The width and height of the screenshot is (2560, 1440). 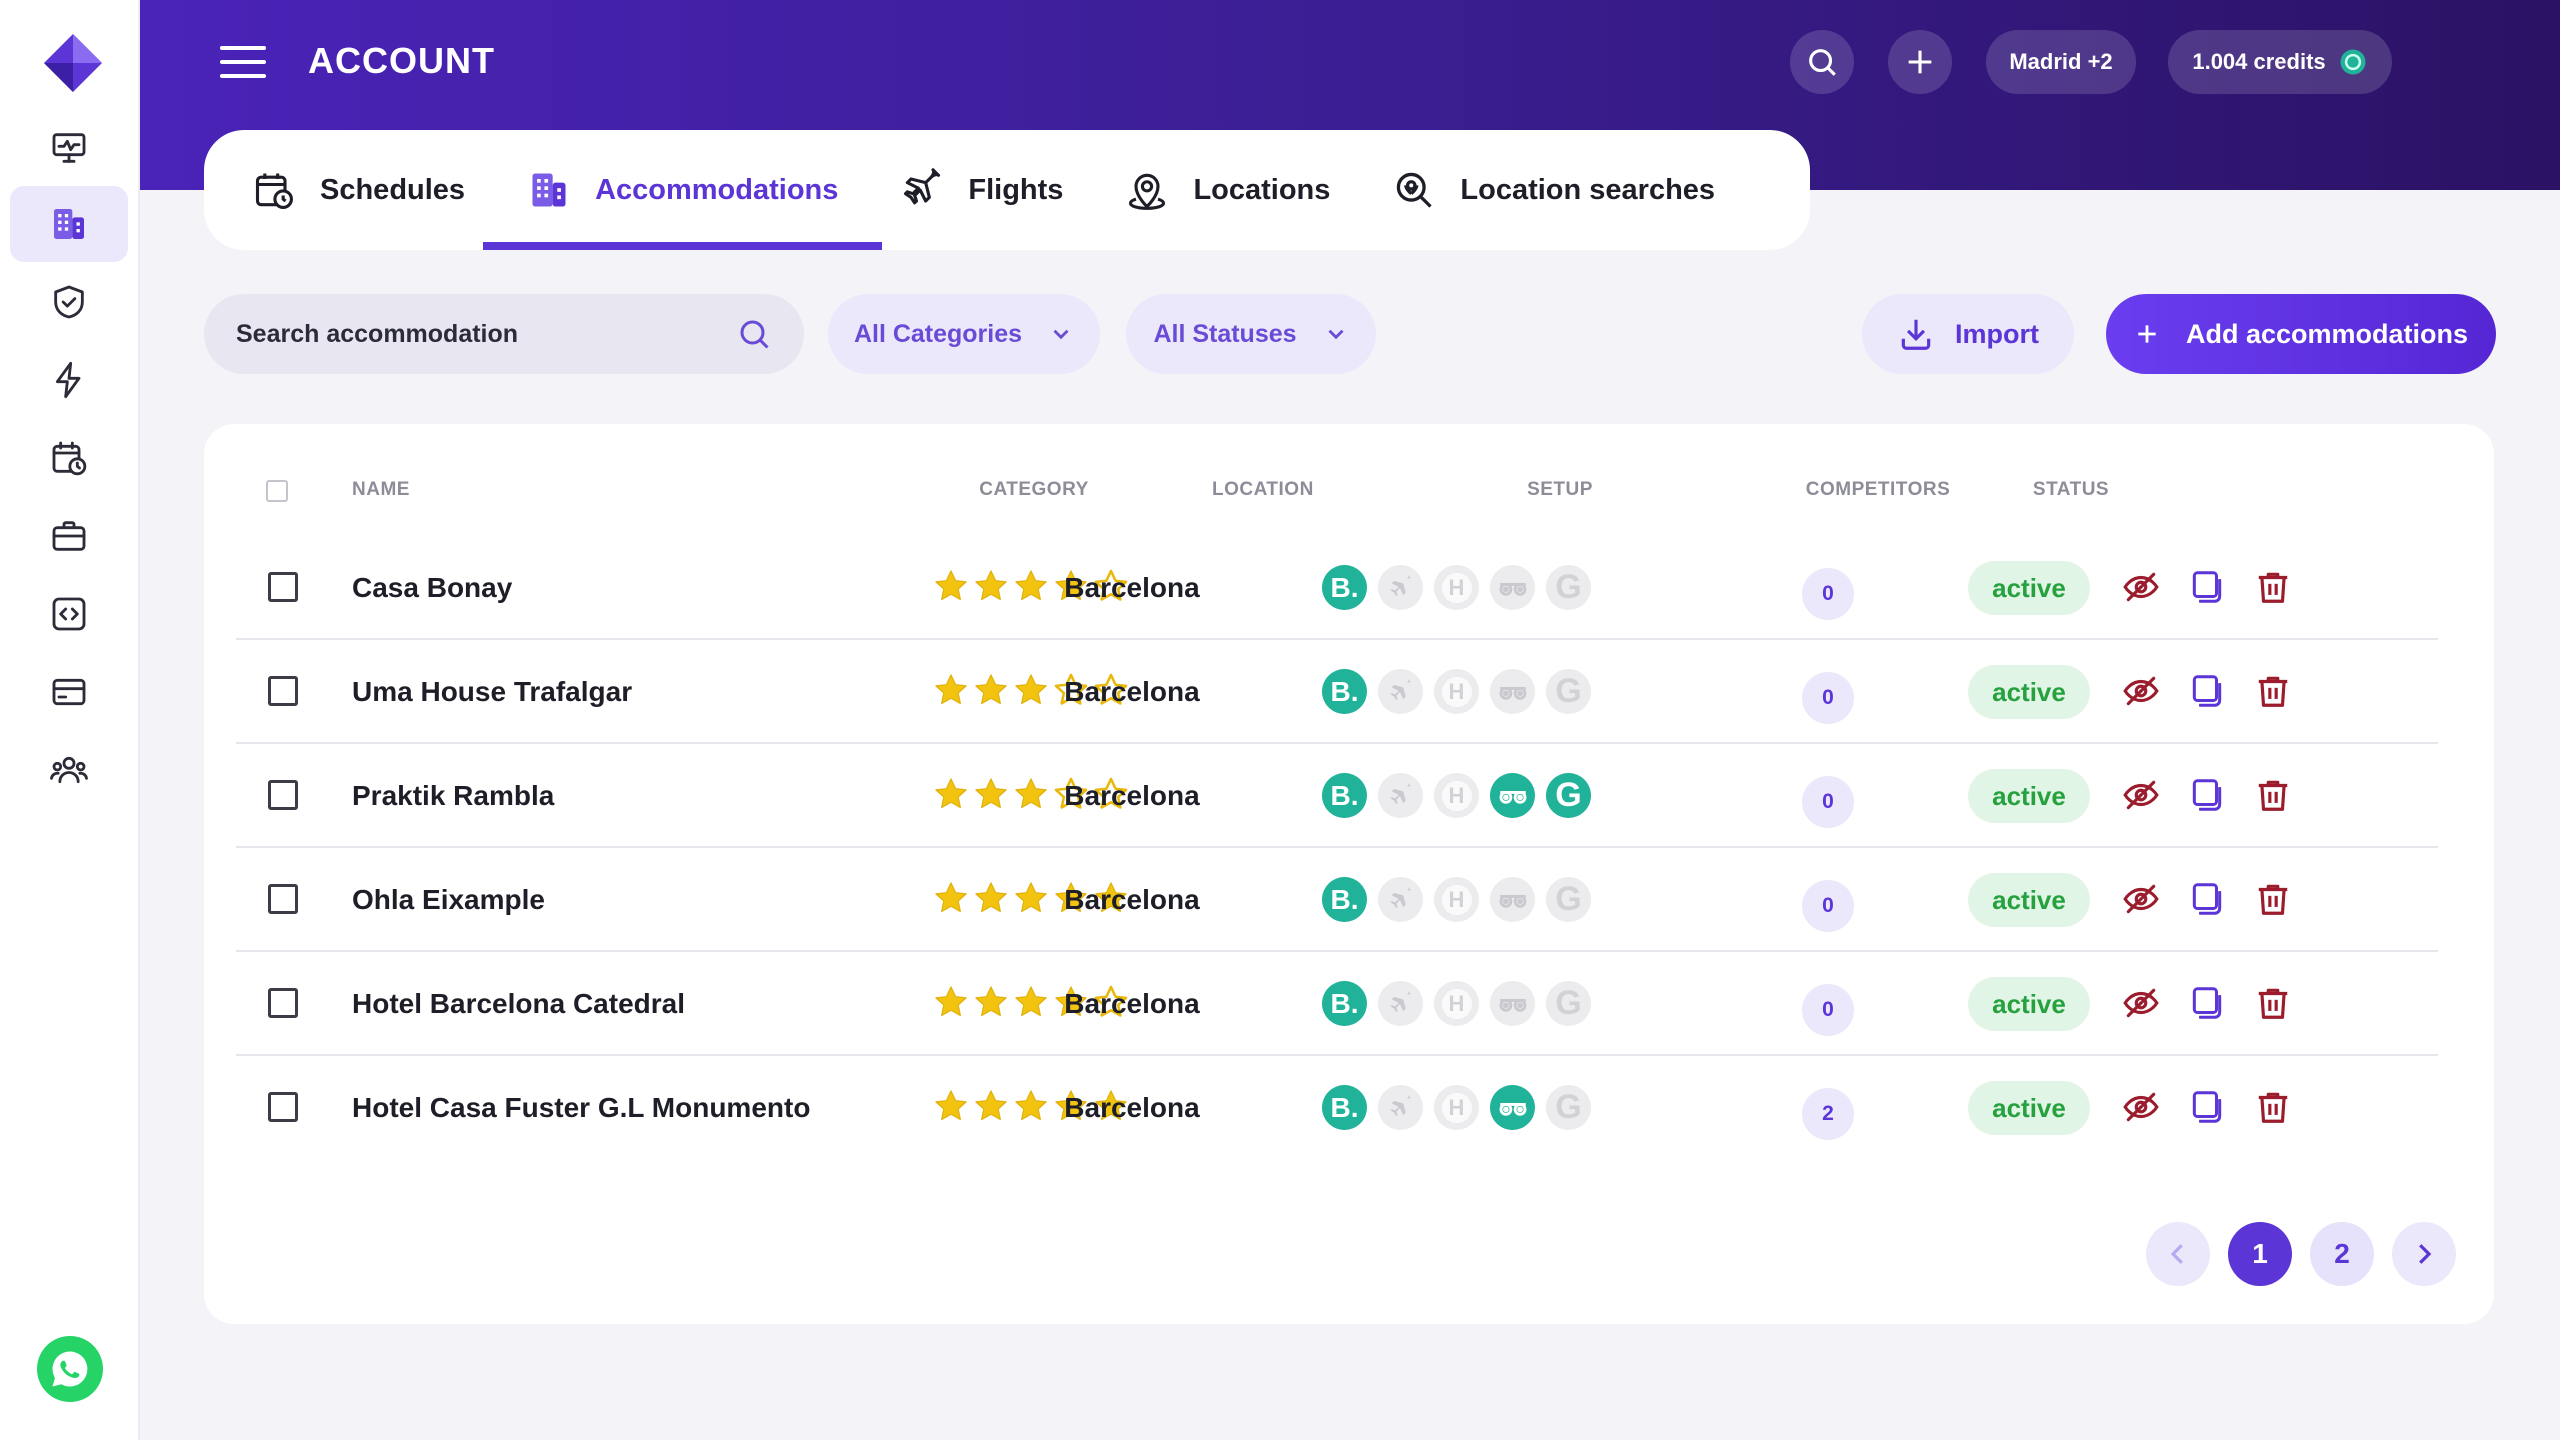 I want to click on search-icon, so click(x=754, y=334).